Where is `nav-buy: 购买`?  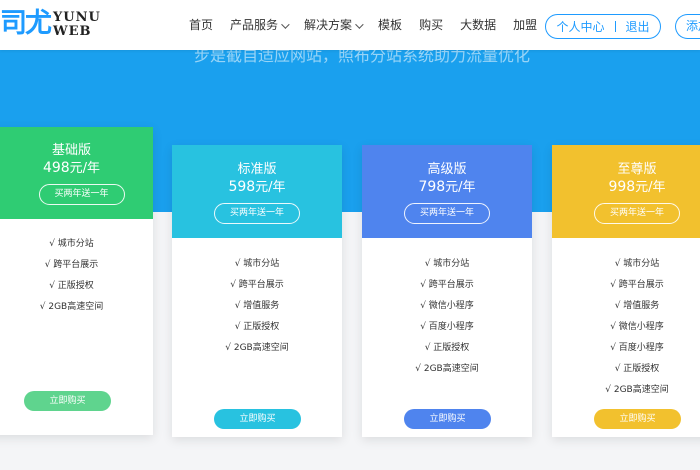 nav-buy: 购买 is located at coordinates (431, 25).